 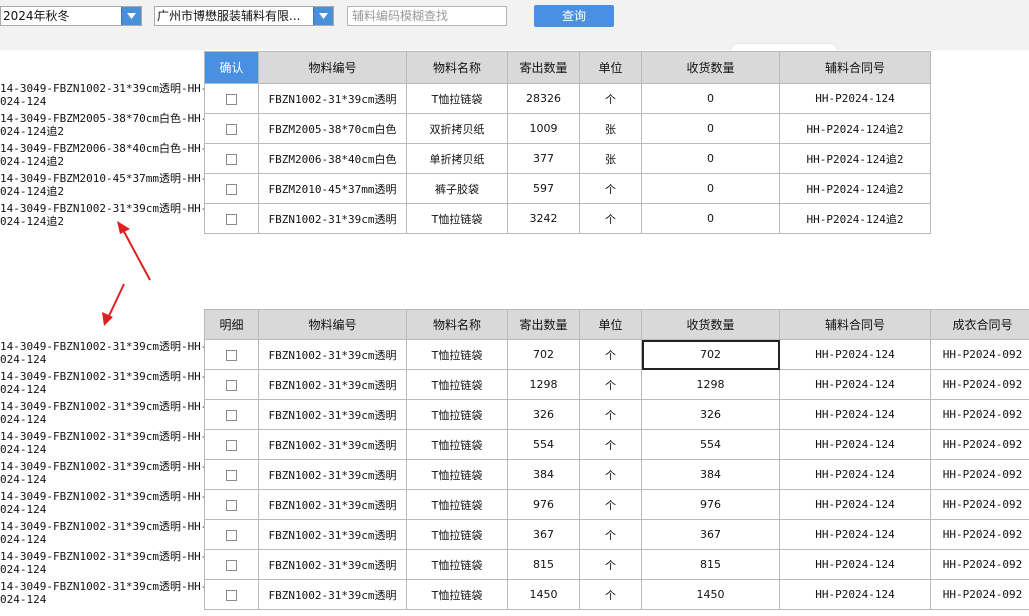 What do you see at coordinates (710, 474) in the screenshot?
I see `cell-qty-received: 384` at bounding box center [710, 474].